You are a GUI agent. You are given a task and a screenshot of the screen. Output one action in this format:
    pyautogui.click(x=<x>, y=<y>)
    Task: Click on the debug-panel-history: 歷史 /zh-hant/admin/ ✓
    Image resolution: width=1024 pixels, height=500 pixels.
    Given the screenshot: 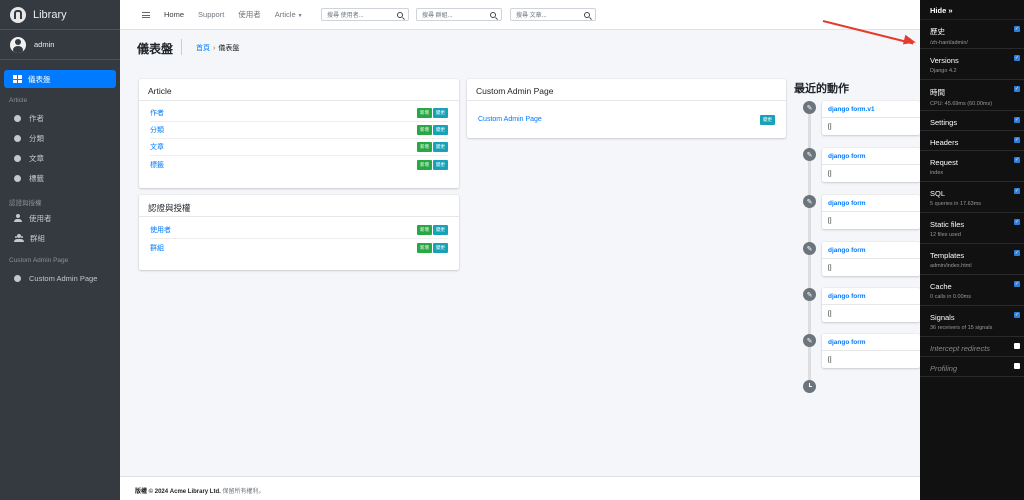 What is the action you would take?
    pyautogui.click(x=972, y=34)
    